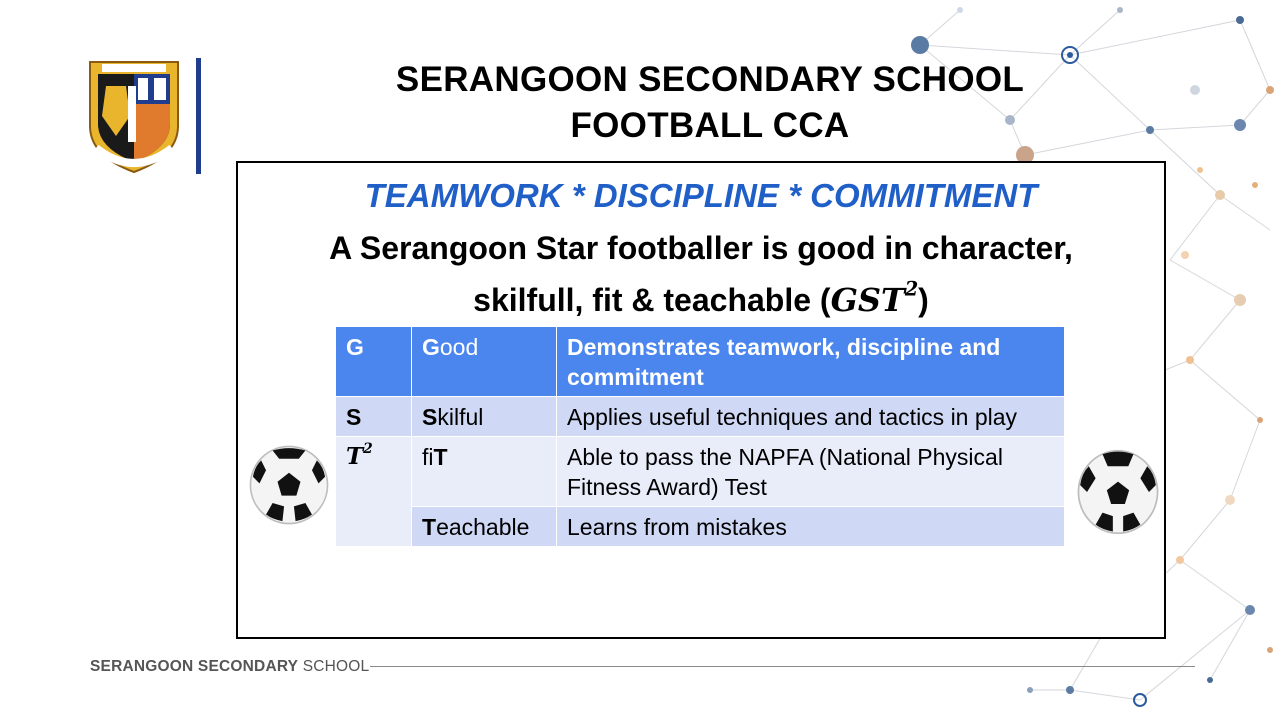 The image size is (1280, 720). What do you see at coordinates (710, 125) in the screenshot?
I see `page-title-line2: FOOTBALL CCA` at bounding box center [710, 125].